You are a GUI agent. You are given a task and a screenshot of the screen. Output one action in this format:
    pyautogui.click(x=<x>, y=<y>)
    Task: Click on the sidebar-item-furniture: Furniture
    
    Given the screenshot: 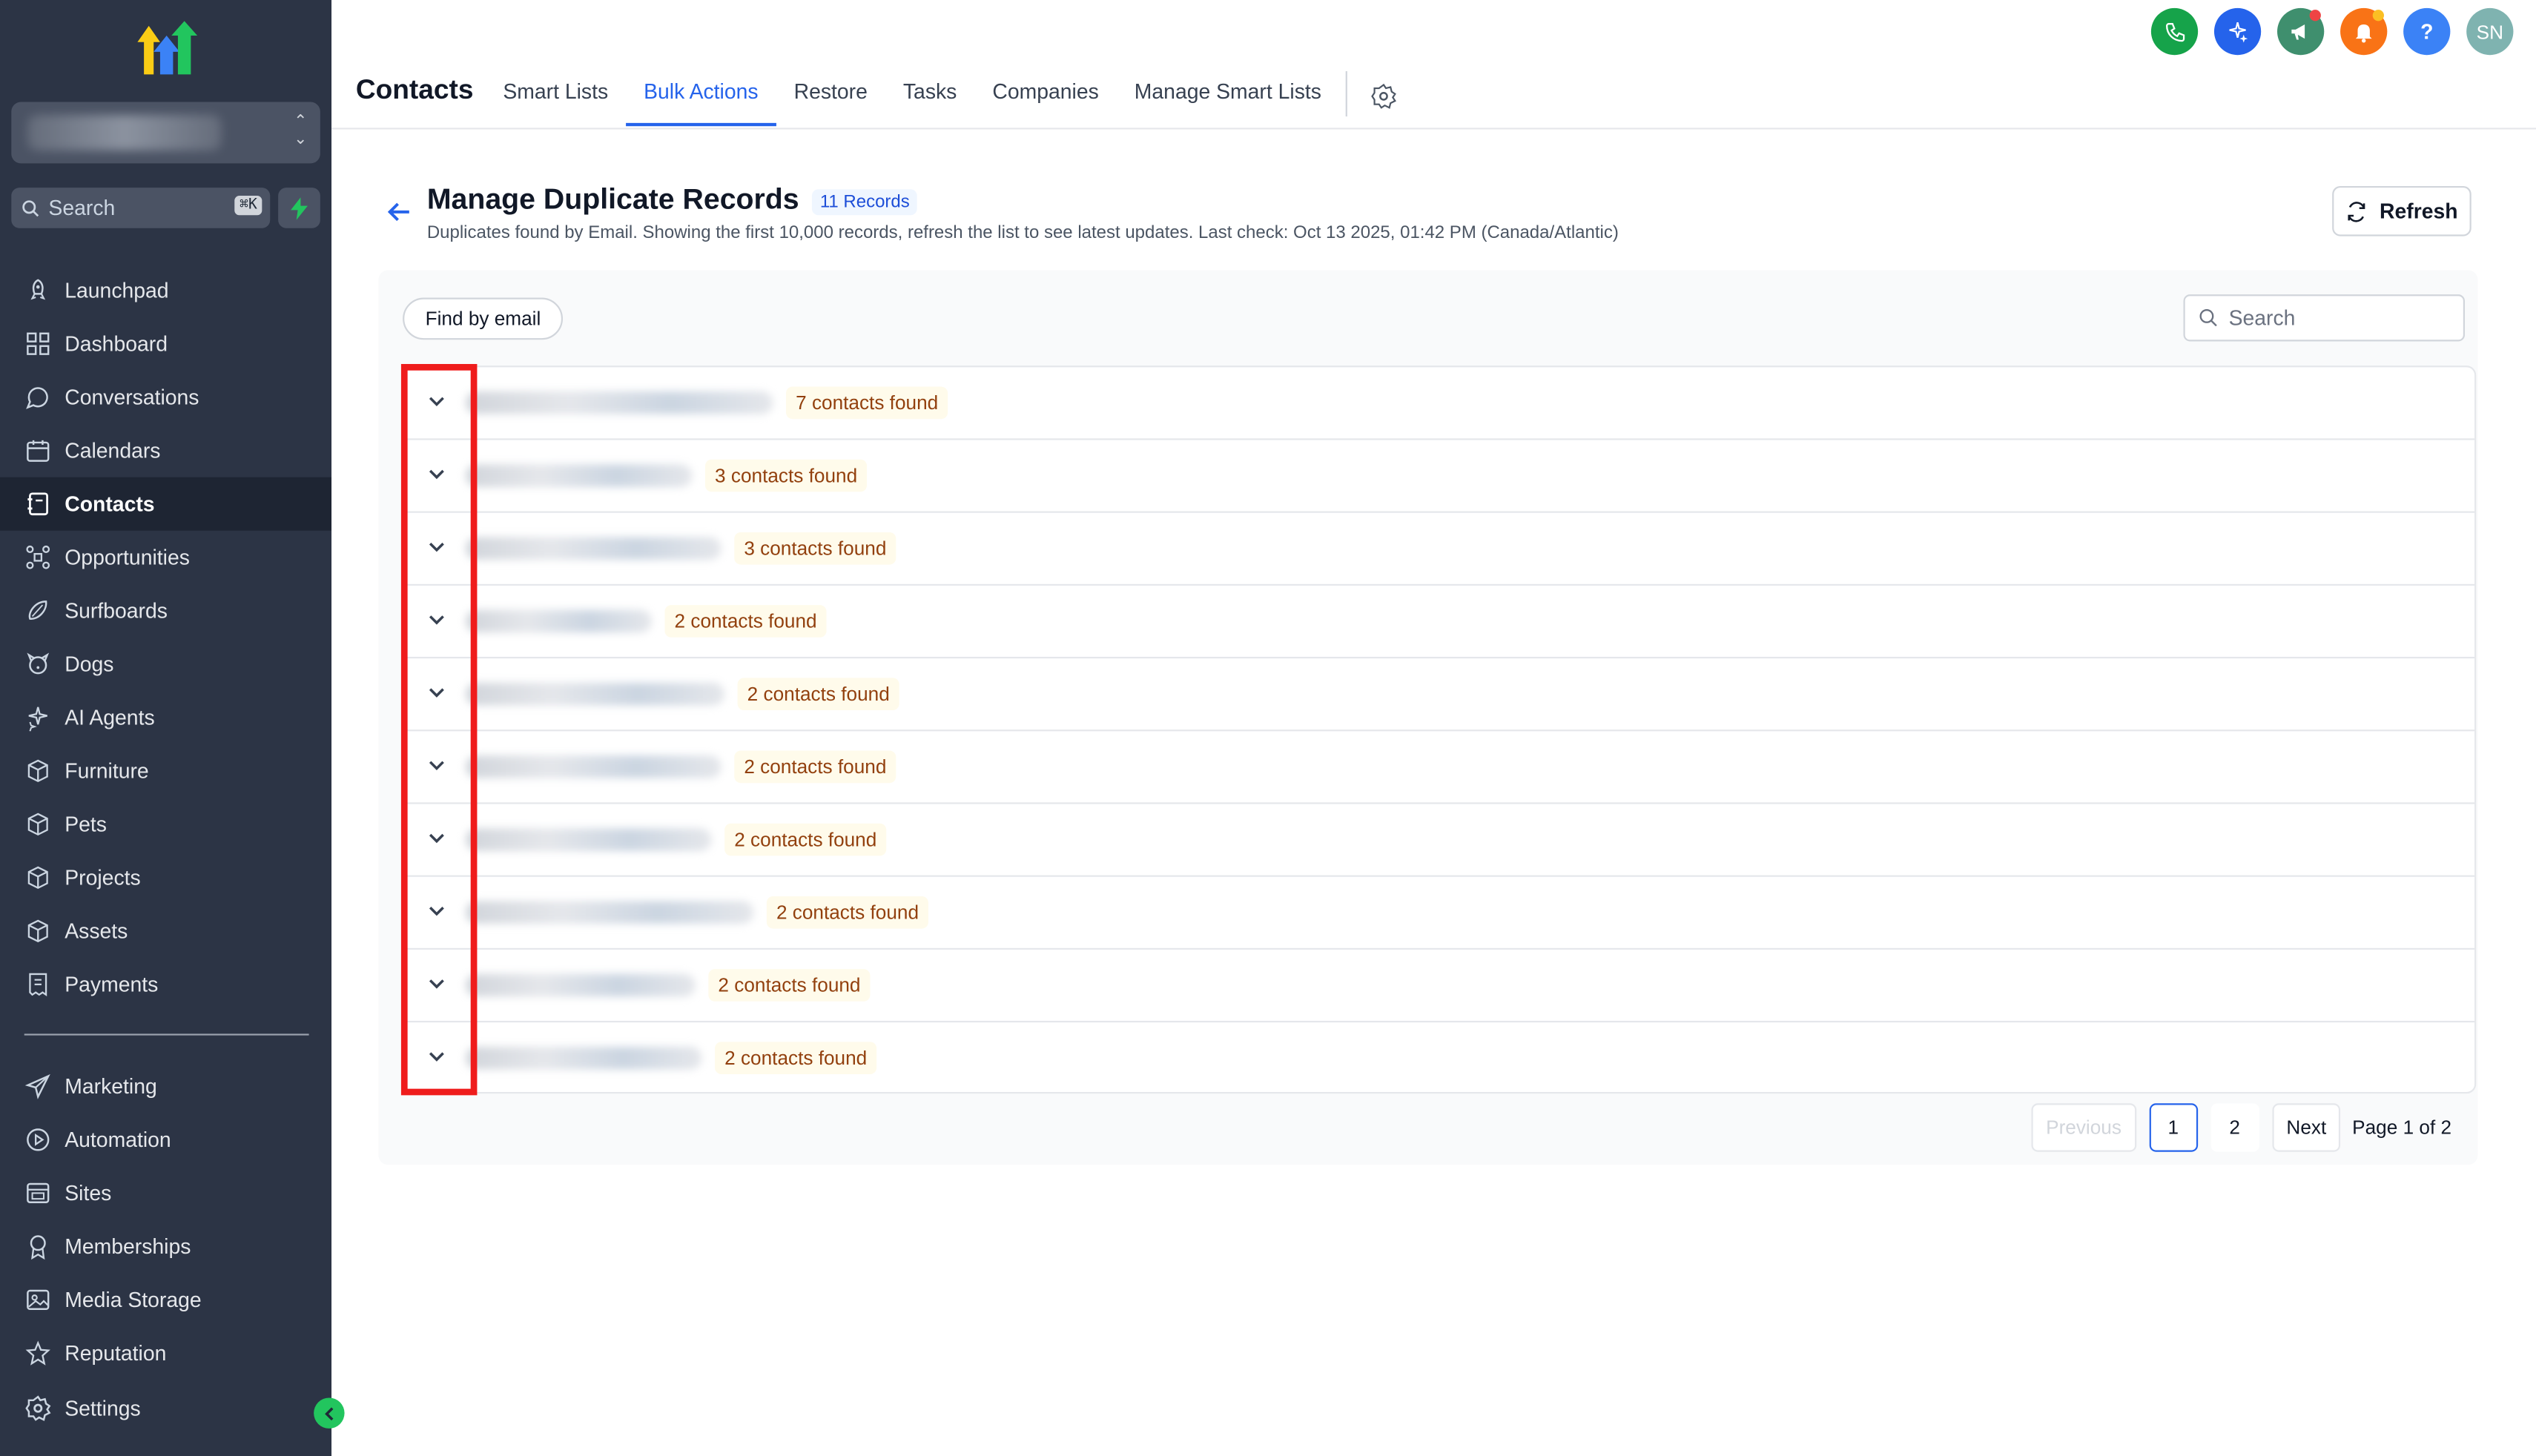 What is the action you would take?
    pyautogui.click(x=166, y=771)
    